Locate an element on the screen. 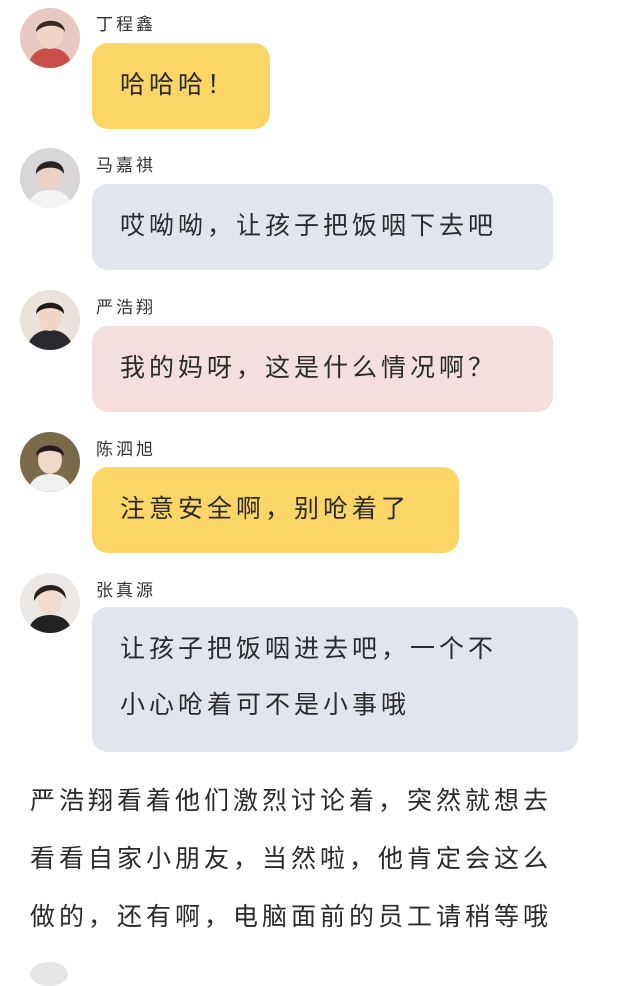 The image size is (640, 986). avatar-zhang-zhenyuan is located at coordinates (50, 603).